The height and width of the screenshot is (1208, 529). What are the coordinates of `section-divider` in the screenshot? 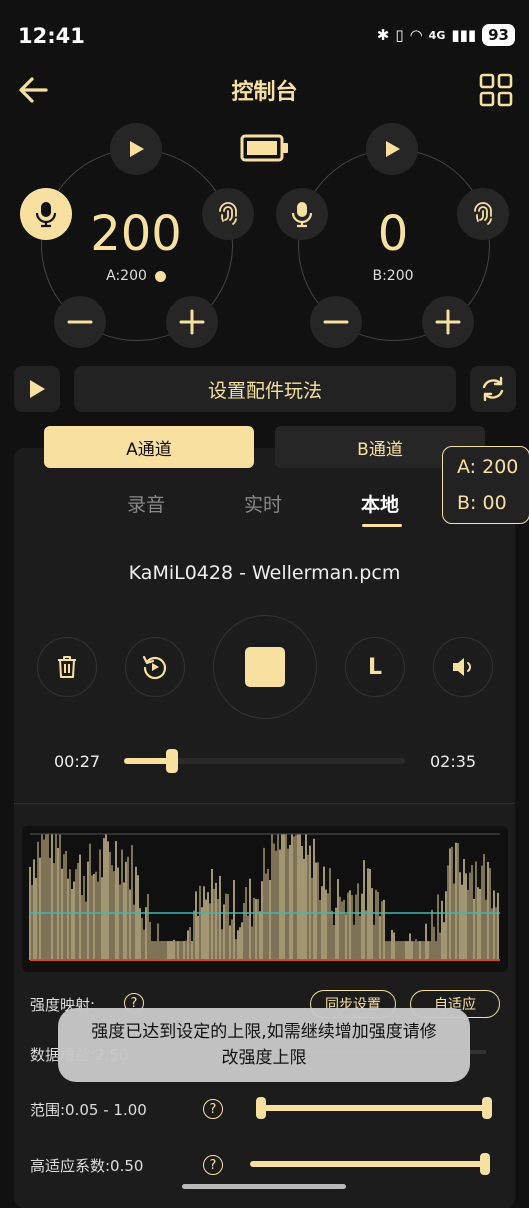 It's located at (264, 803).